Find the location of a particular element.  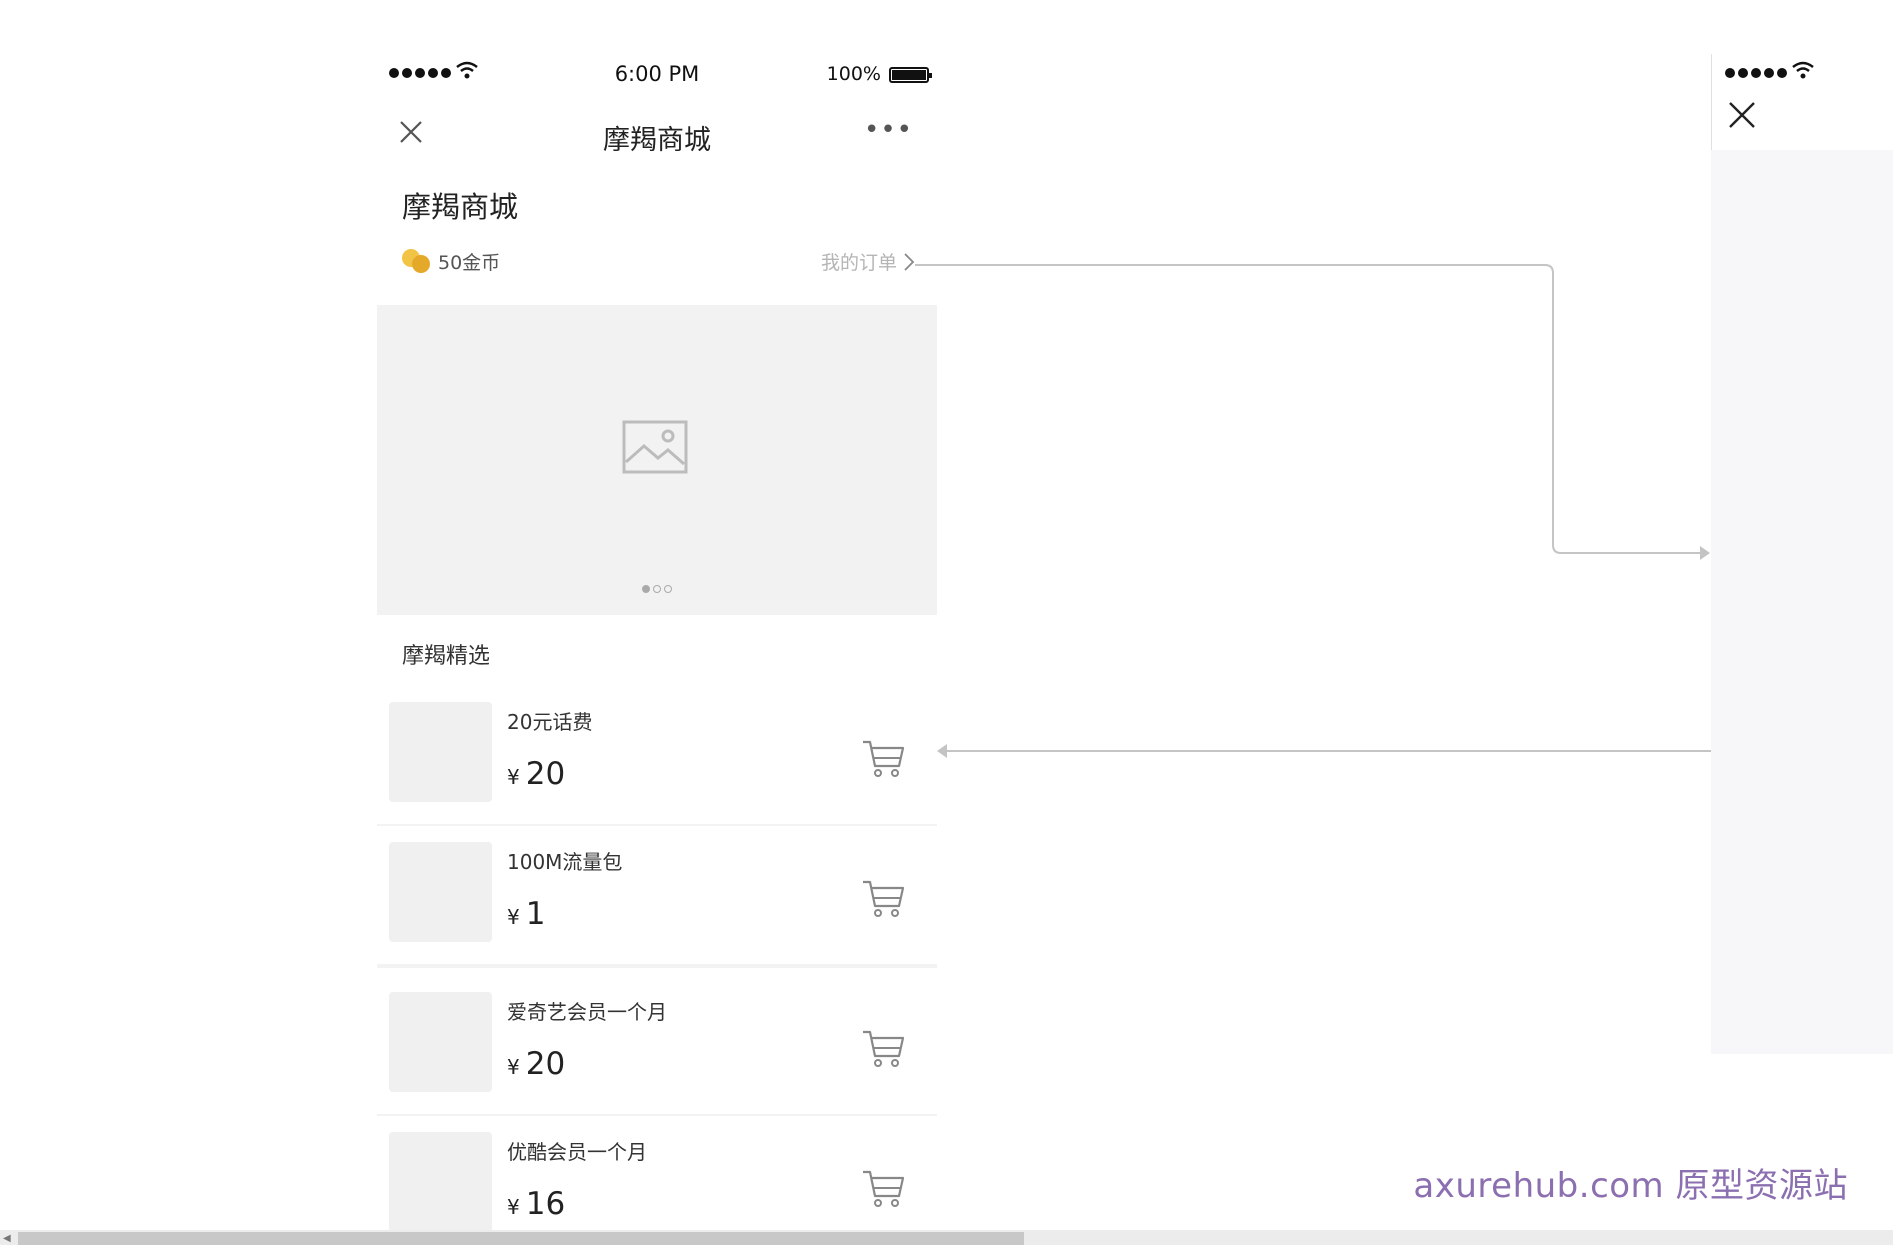

product-name: 20元话费 is located at coordinates (550, 722).